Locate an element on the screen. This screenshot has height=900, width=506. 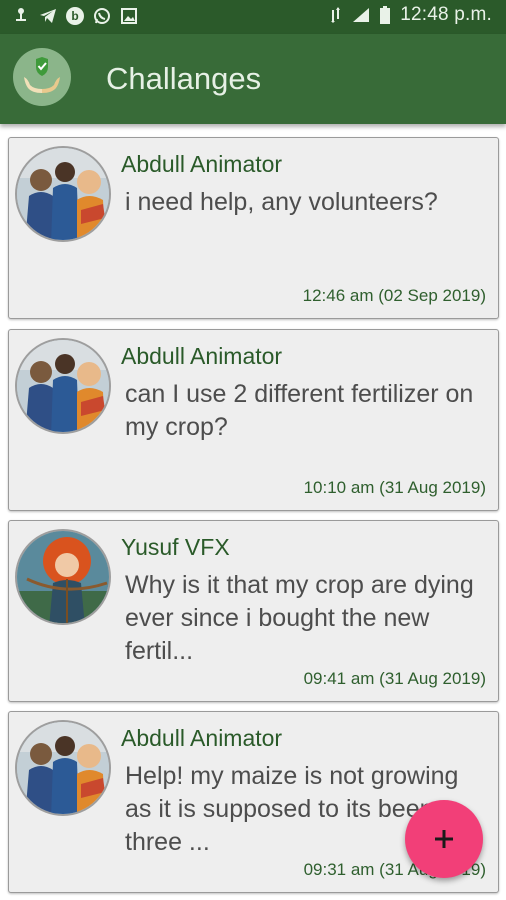
status-bar: b 12:48 p.m. is located at coordinates (253, 17).